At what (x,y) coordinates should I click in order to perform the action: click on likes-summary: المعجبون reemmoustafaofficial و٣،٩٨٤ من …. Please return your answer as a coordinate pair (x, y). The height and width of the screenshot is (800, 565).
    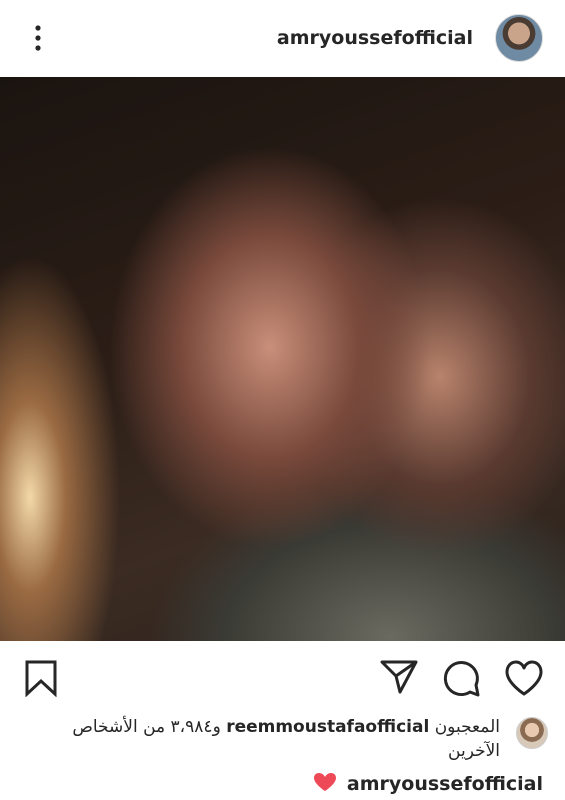
    Looking at the image, I should click on (283, 740).